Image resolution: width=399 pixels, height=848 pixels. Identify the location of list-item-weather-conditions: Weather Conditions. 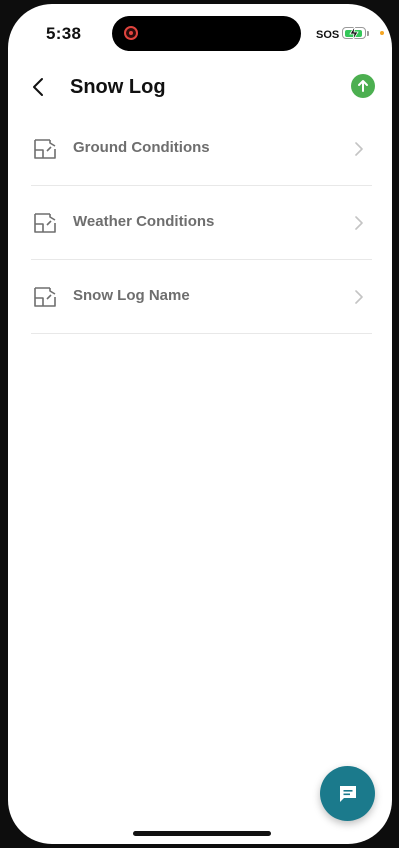
(201, 223).